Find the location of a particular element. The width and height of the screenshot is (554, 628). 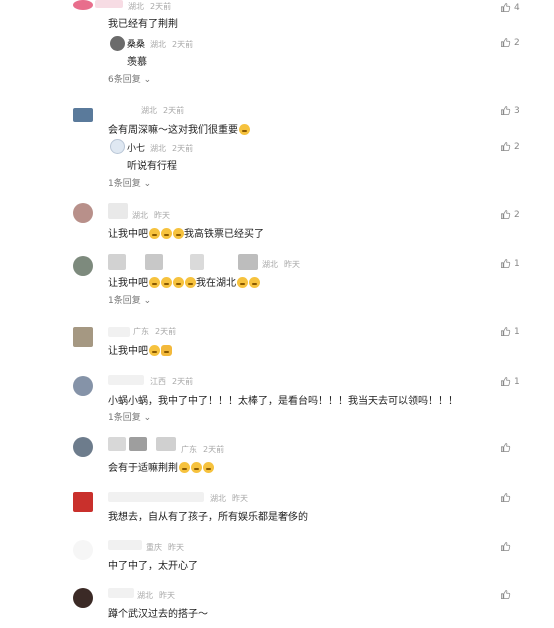

chevron-down-icon: ⌄ is located at coordinates (147, 184).